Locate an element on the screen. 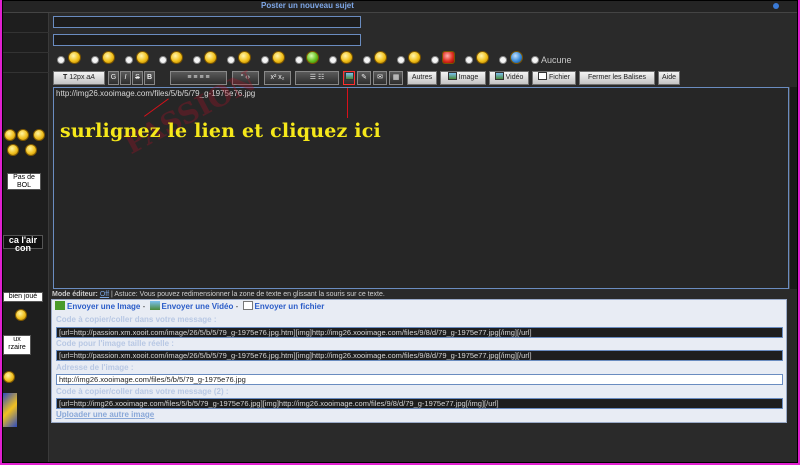  subject-input is located at coordinates (207, 22).